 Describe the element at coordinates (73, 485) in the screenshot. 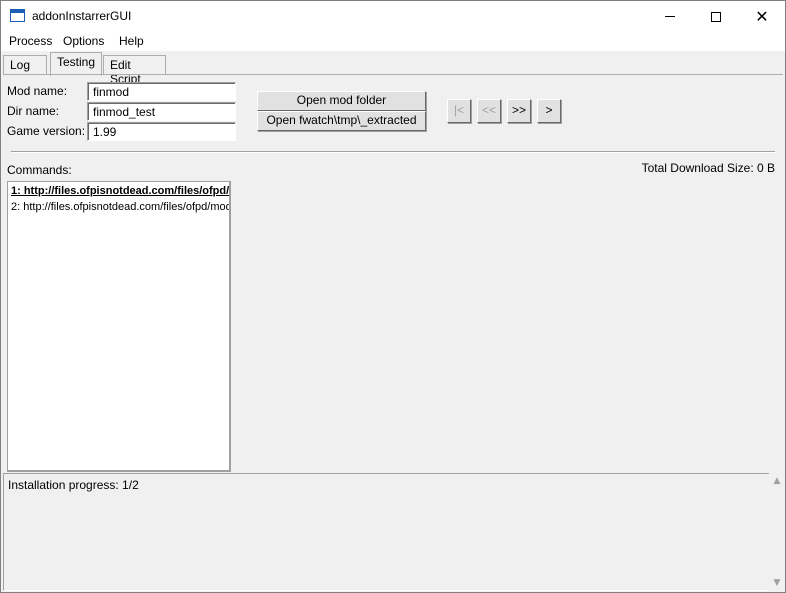

I see `installation-progress-text: Installation progress: 1/2` at that location.